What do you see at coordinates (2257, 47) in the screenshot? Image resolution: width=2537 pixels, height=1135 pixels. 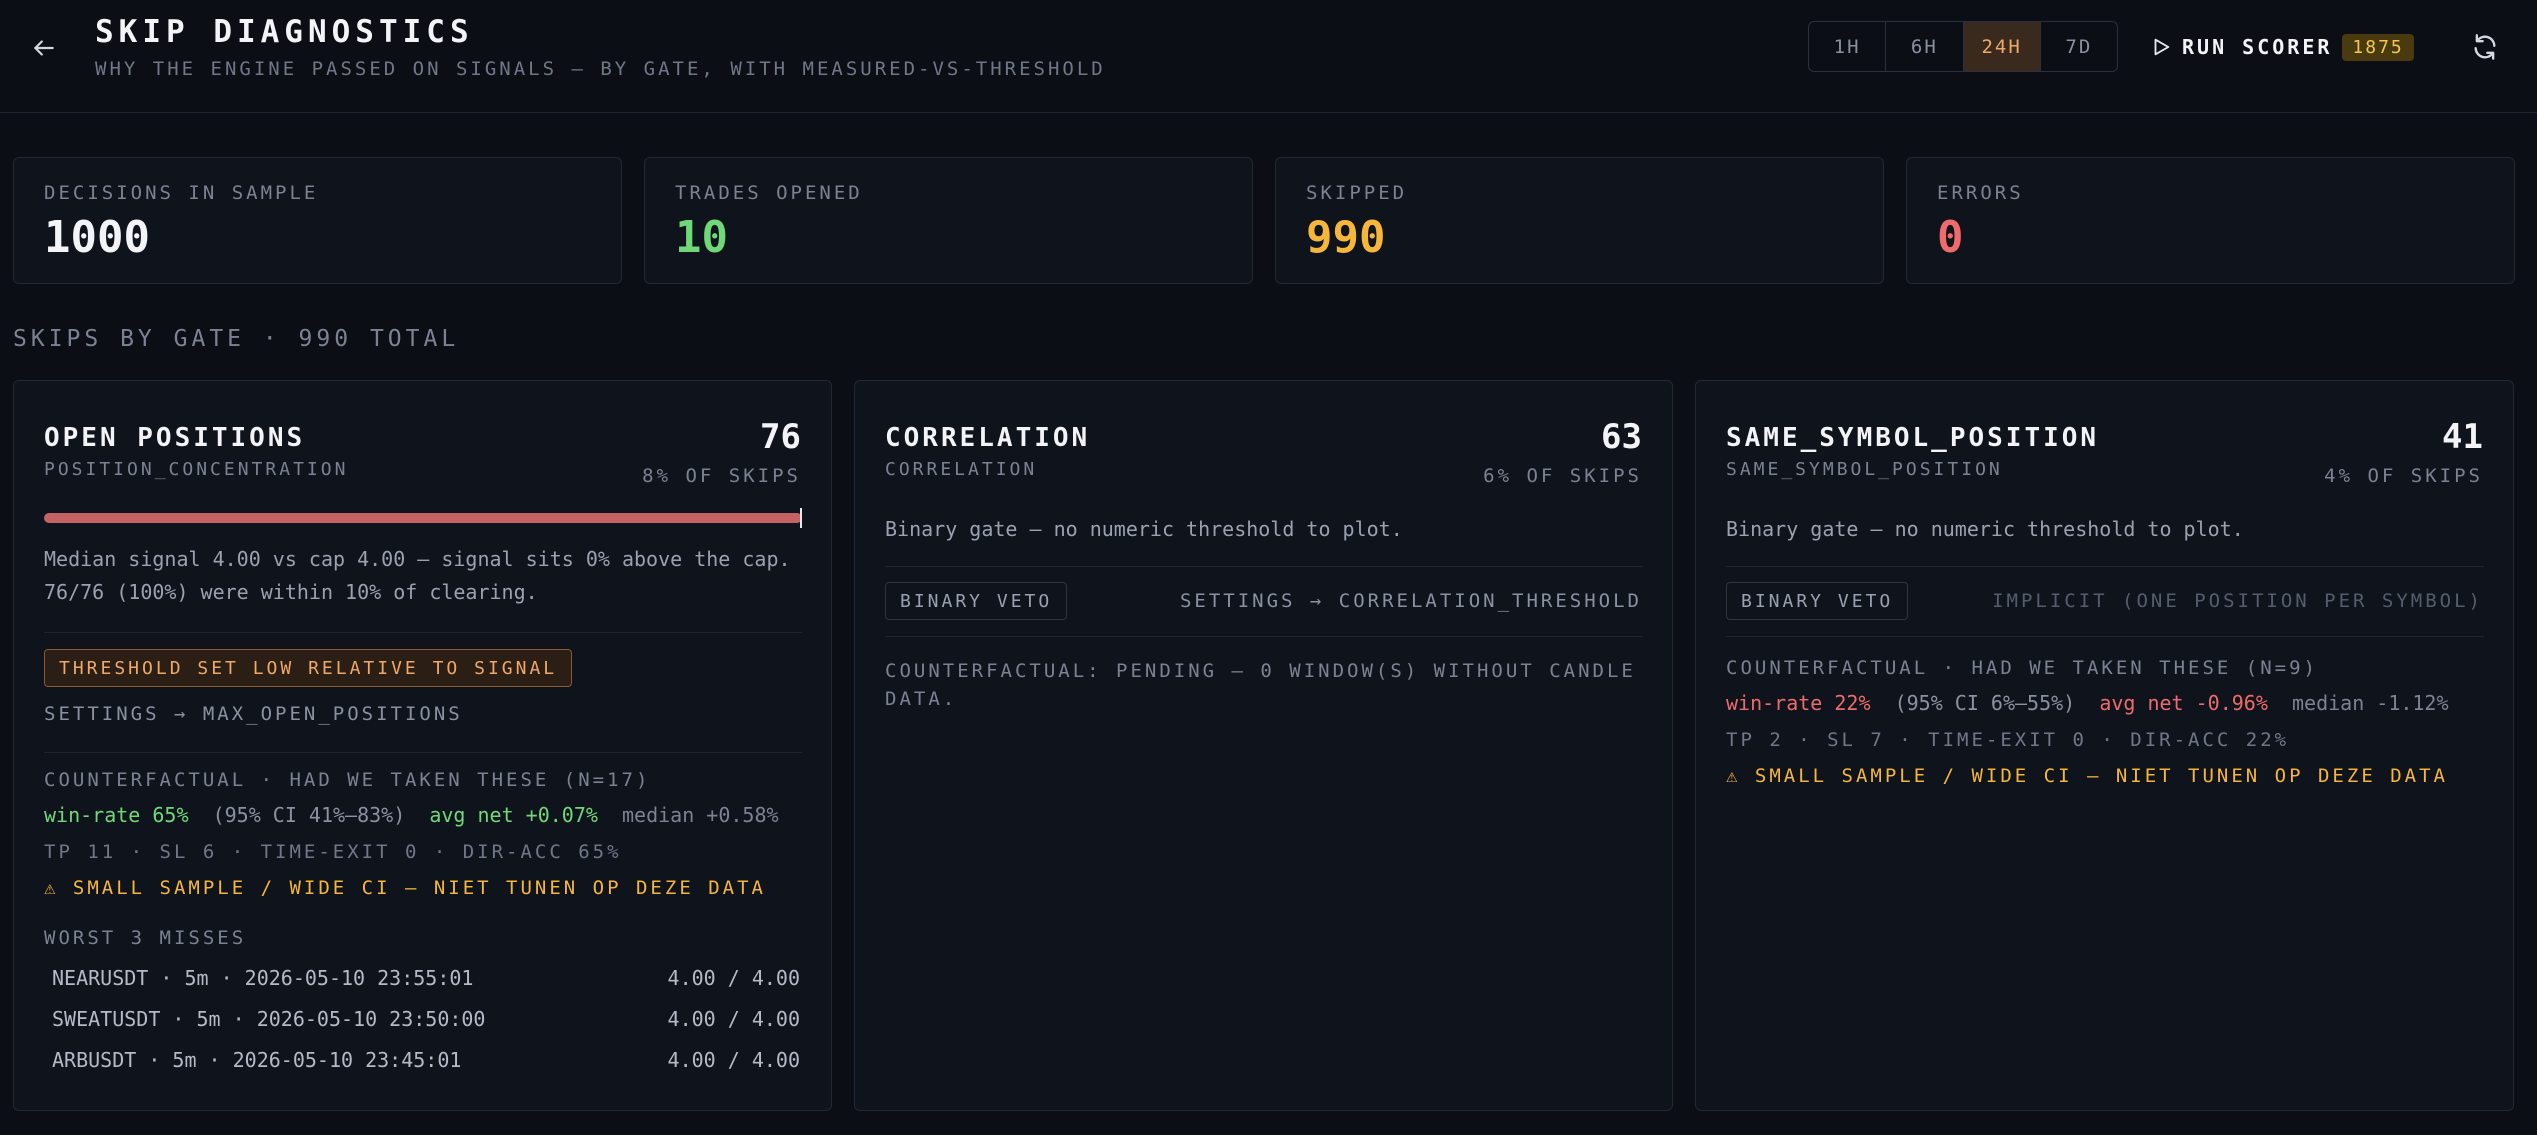 I see `run-scorer-label: RUN SCORER` at bounding box center [2257, 47].